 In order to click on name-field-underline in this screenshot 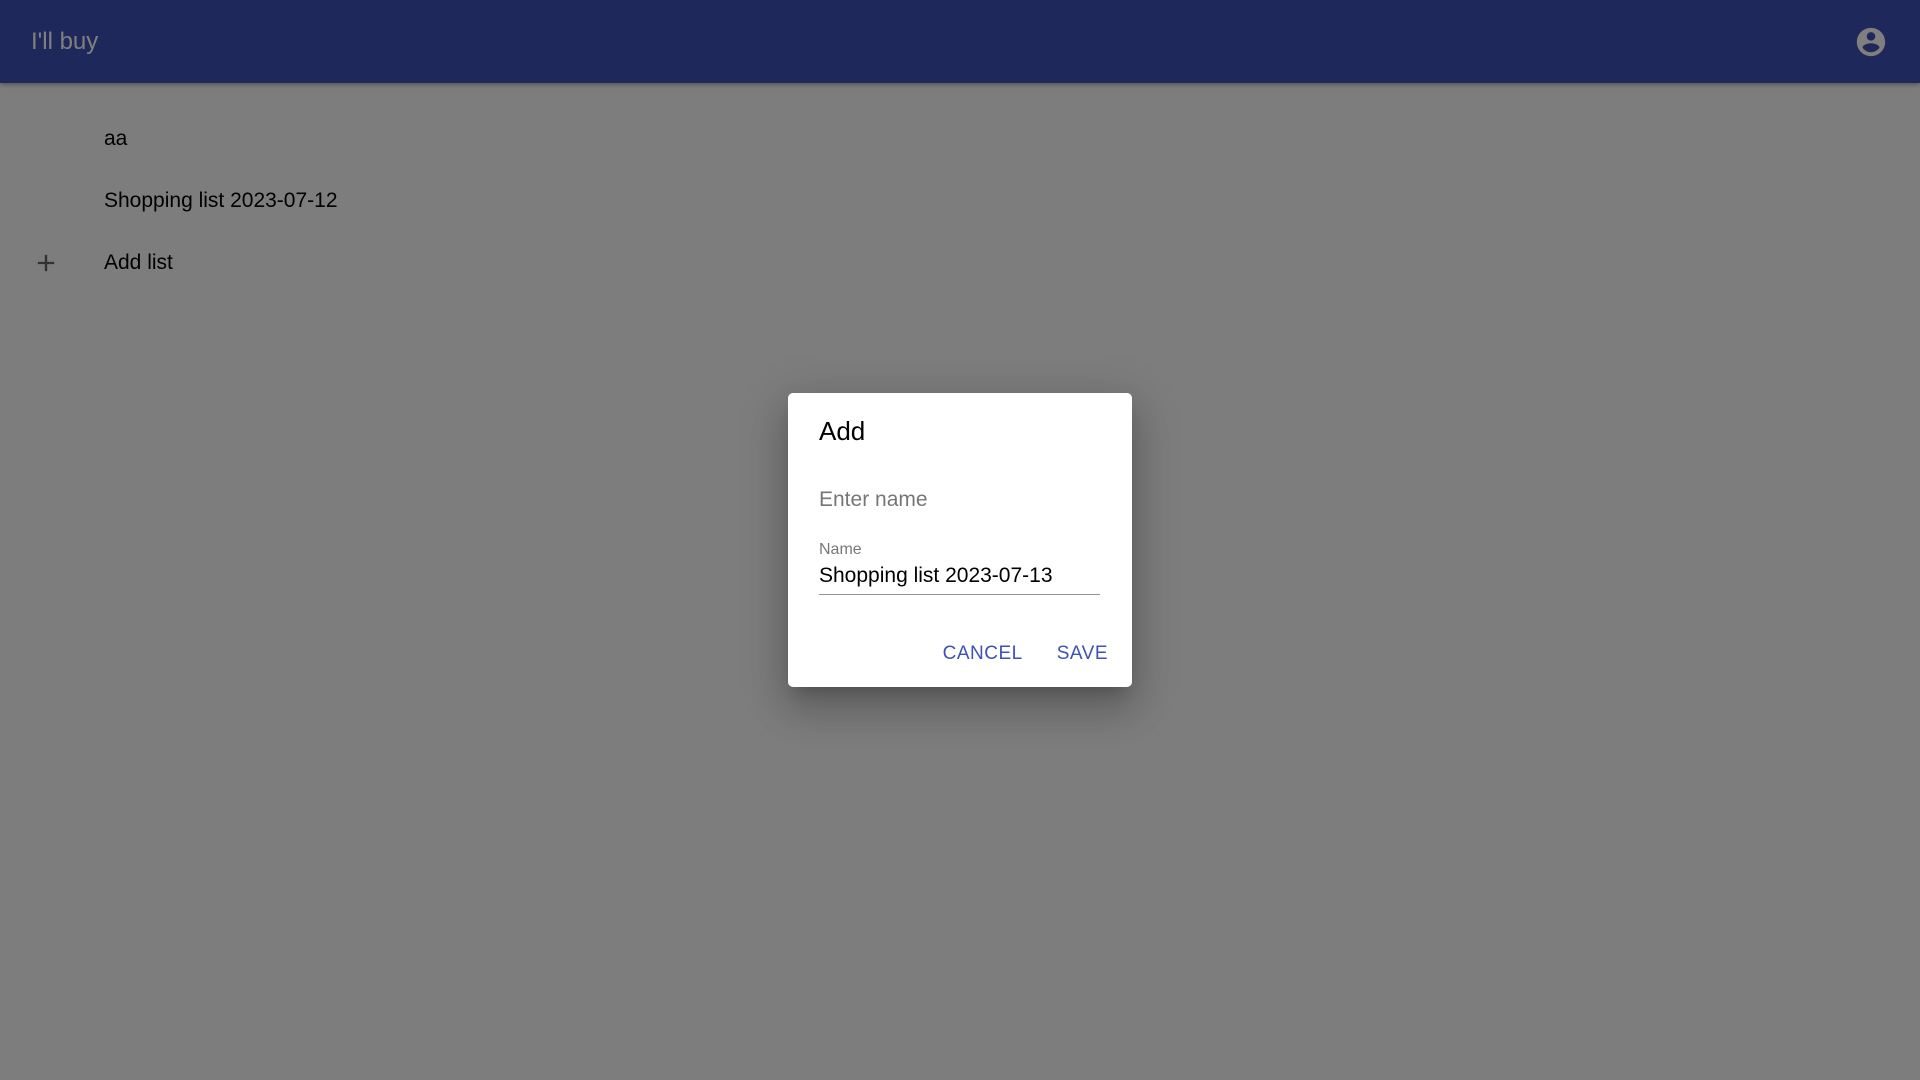, I will do `click(959, 594)`.